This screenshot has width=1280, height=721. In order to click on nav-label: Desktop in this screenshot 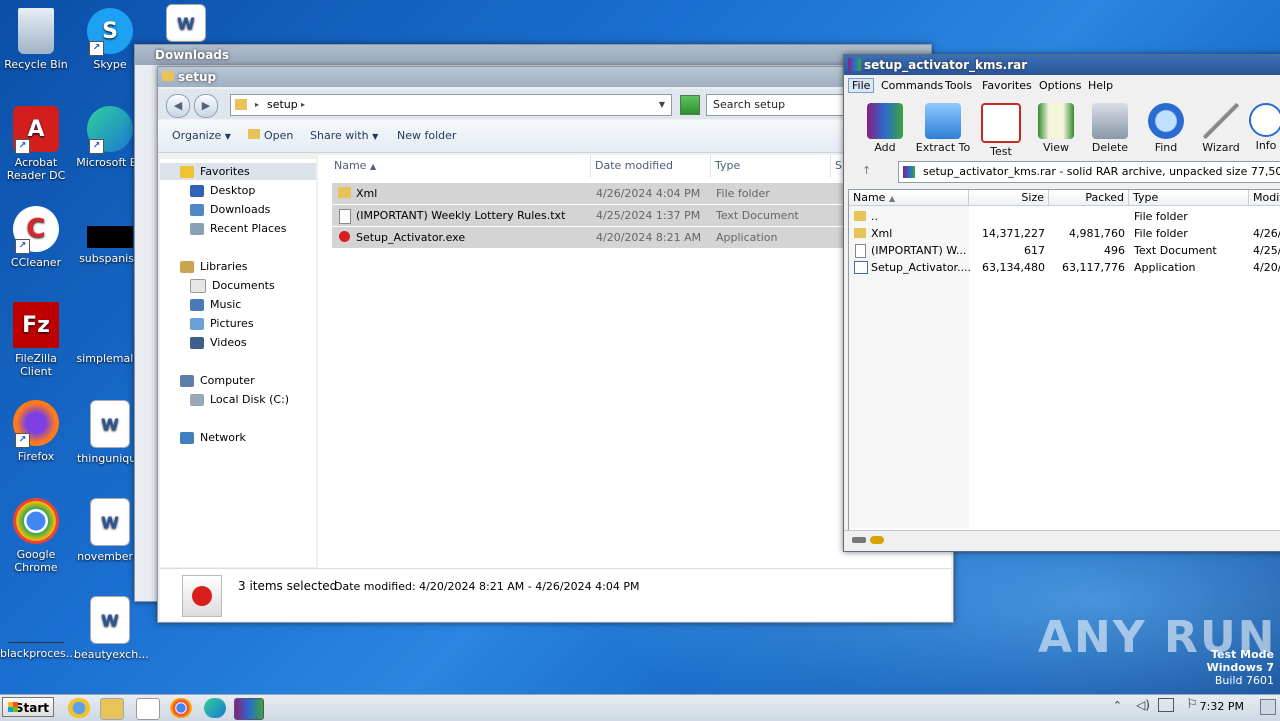, I will do `click(233, 190)`.